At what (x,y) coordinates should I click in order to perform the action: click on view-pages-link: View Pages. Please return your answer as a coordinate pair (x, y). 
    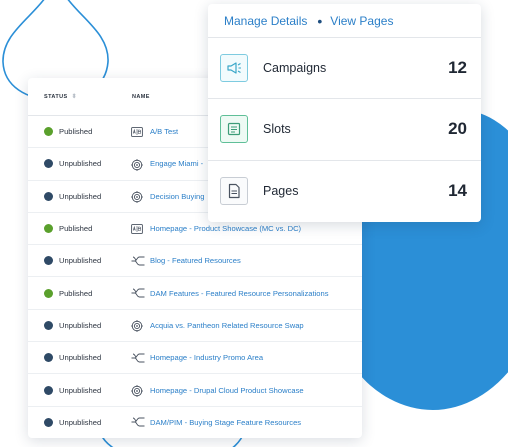
    Looking at the image, I should click on (361, 21).